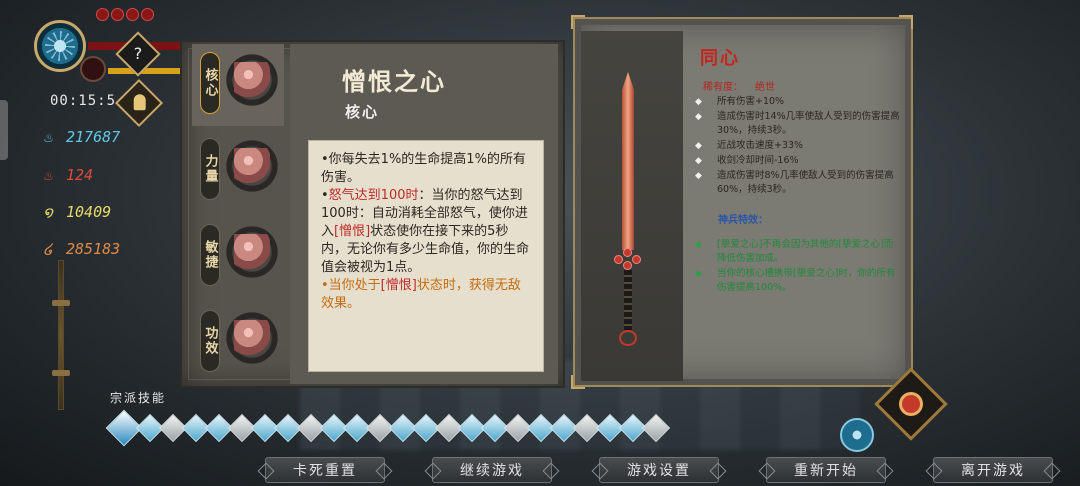 The width and height of the screenshot is (1080, 486). Describe the element at coordinates (659, 470) in the screenshot. I see `game-settings-button: 游戏设置` at that location.